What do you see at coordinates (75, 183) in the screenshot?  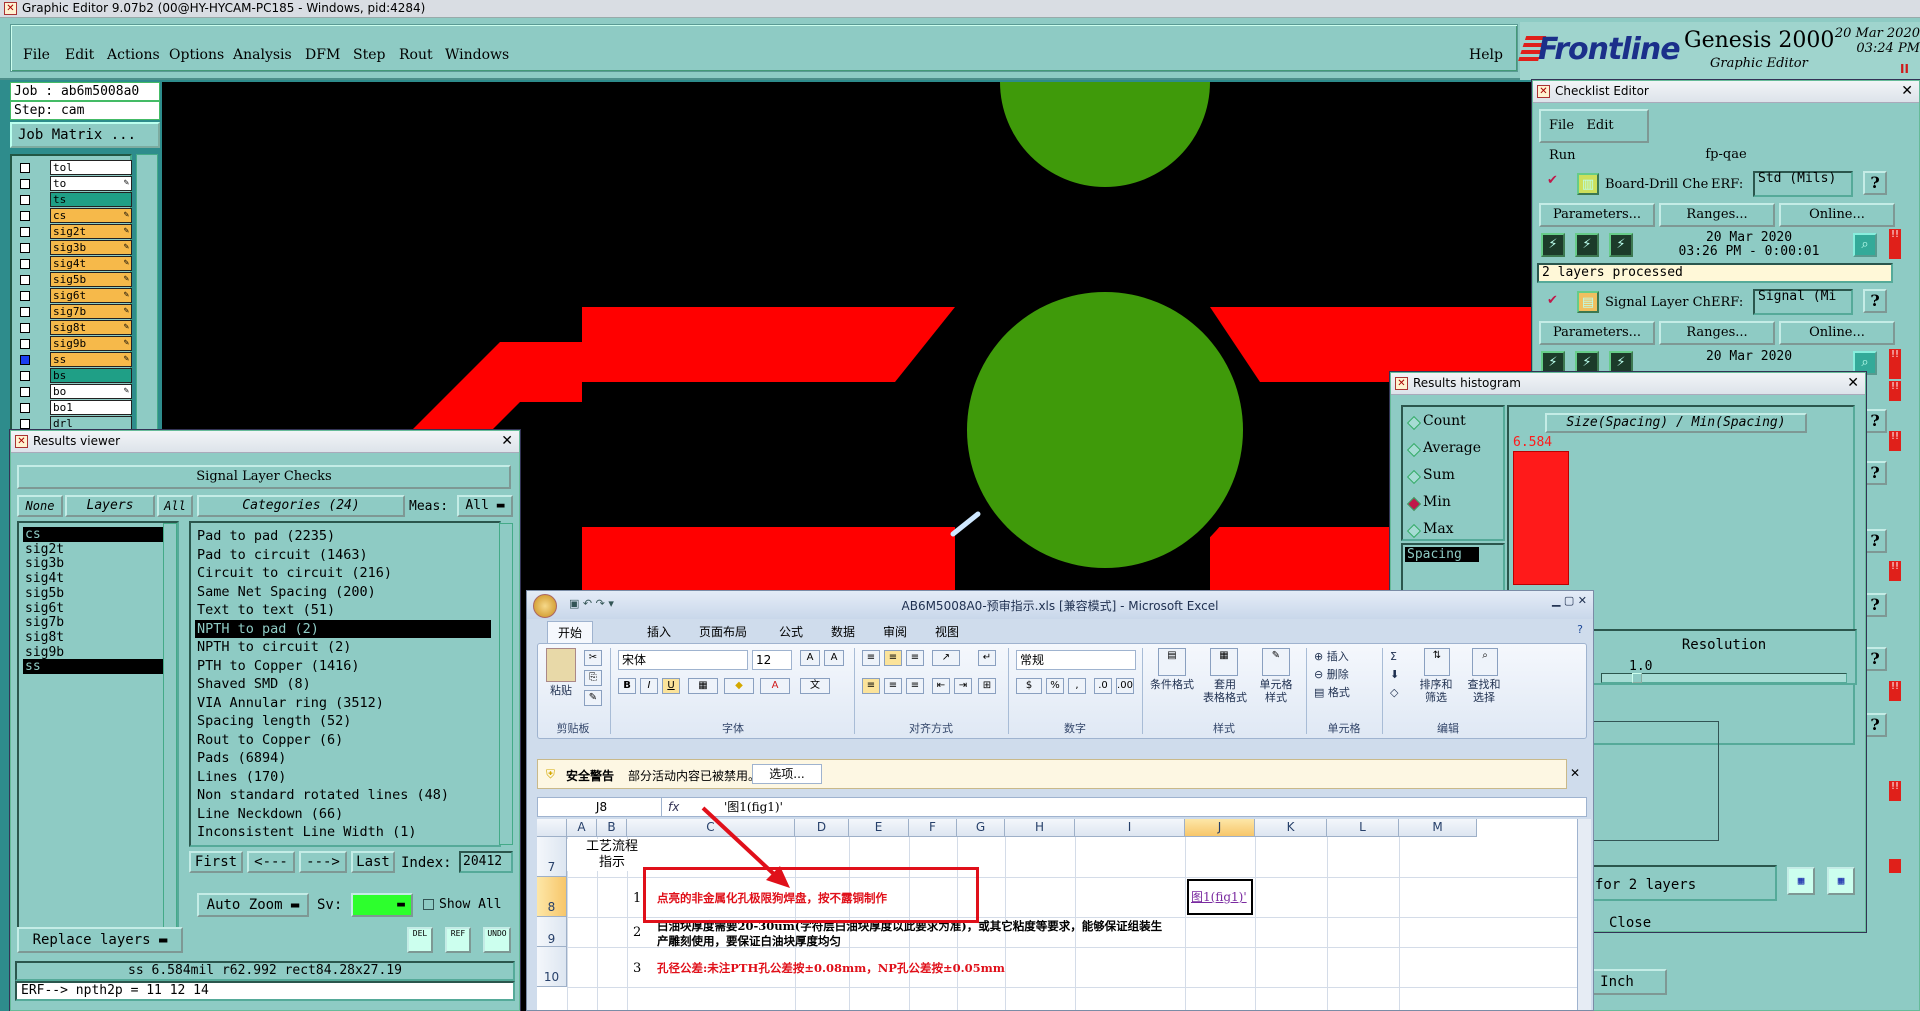 I see `layer-row: to` at bounding box center [75, 183].